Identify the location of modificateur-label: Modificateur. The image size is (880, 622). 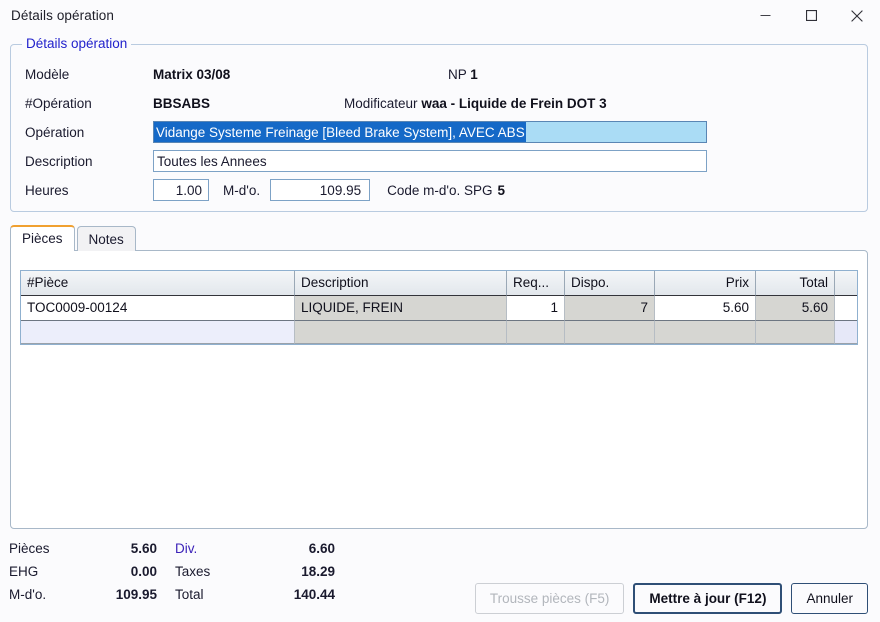
(381, 103).